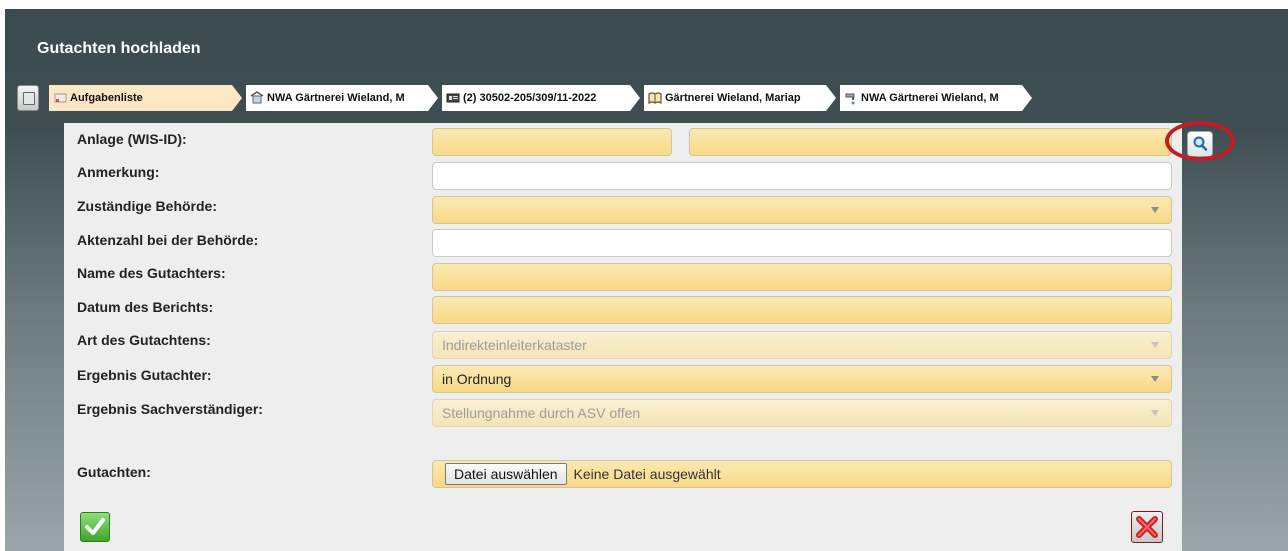 The image size is (1288, 551). I want to click on anlage-wis-id-field, so click(552, 142).